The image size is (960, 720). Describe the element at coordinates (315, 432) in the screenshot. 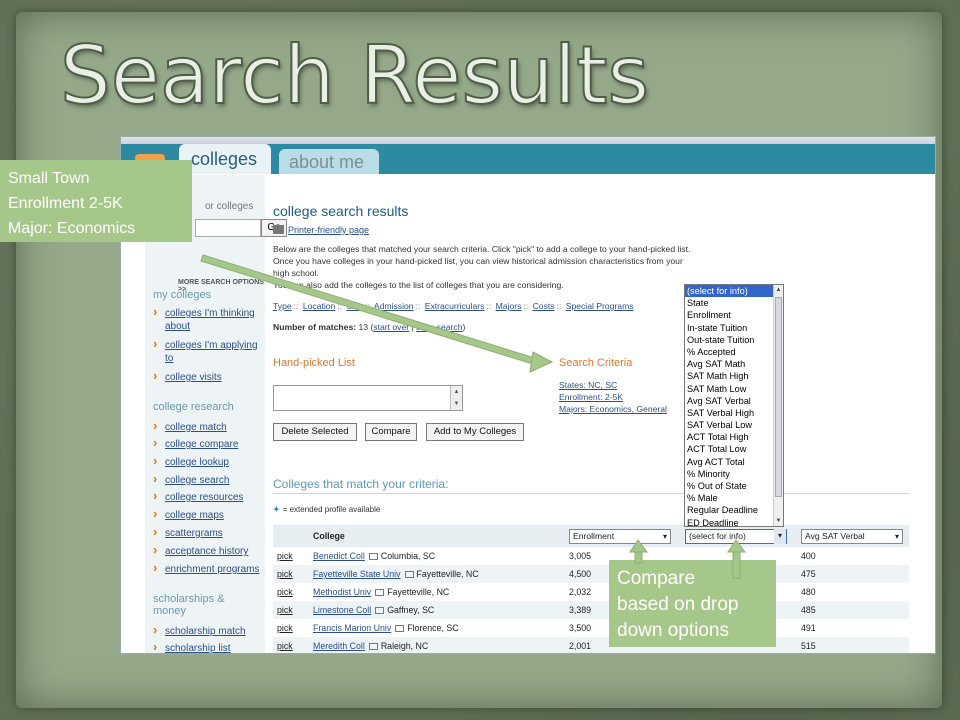

I see `delete-selected-button: Delete Selected` at that location.